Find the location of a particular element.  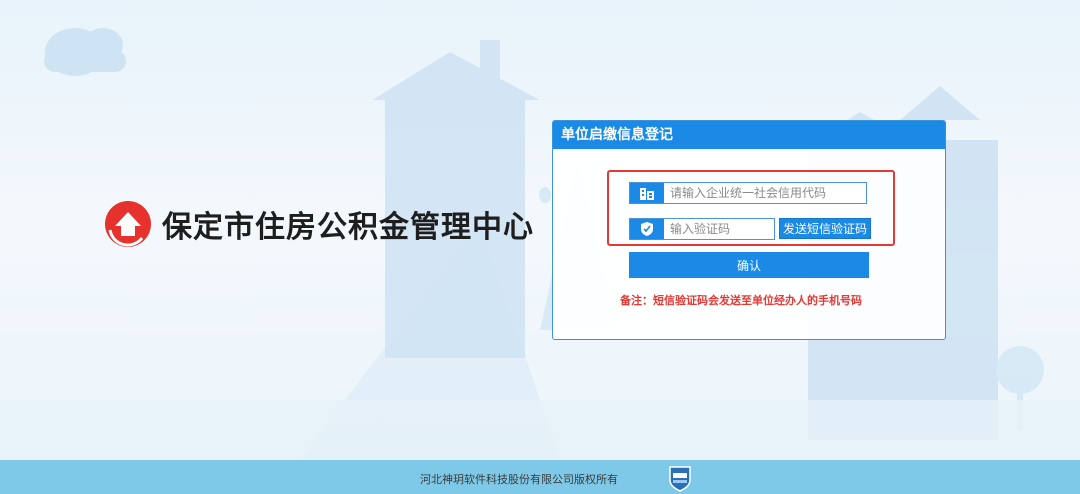

building-icon is located at coordinates (647, 193).